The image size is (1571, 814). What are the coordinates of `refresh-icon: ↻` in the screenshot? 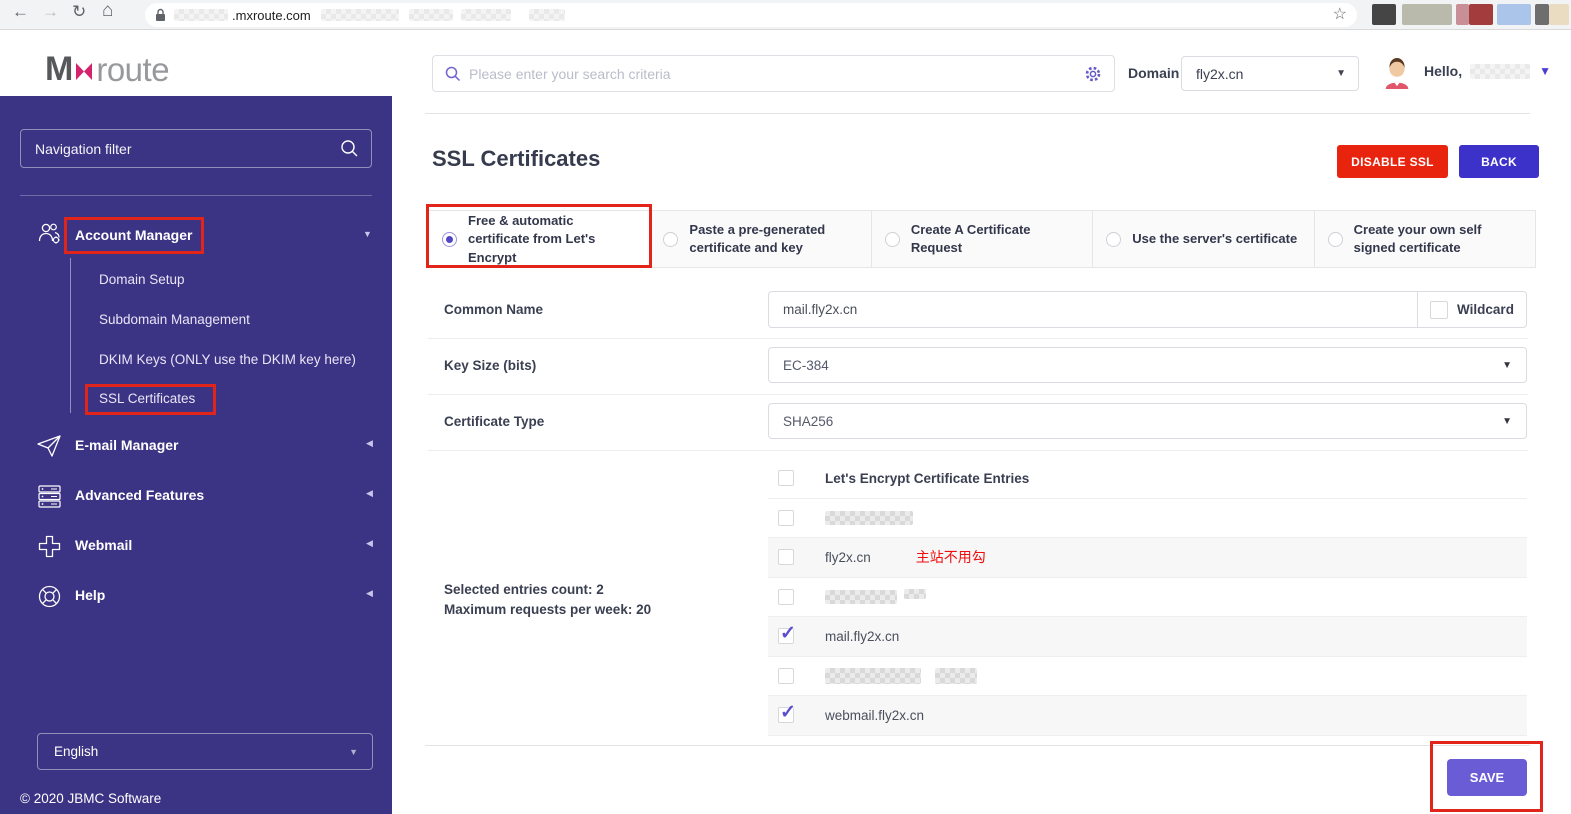 It's located at (79, 12).